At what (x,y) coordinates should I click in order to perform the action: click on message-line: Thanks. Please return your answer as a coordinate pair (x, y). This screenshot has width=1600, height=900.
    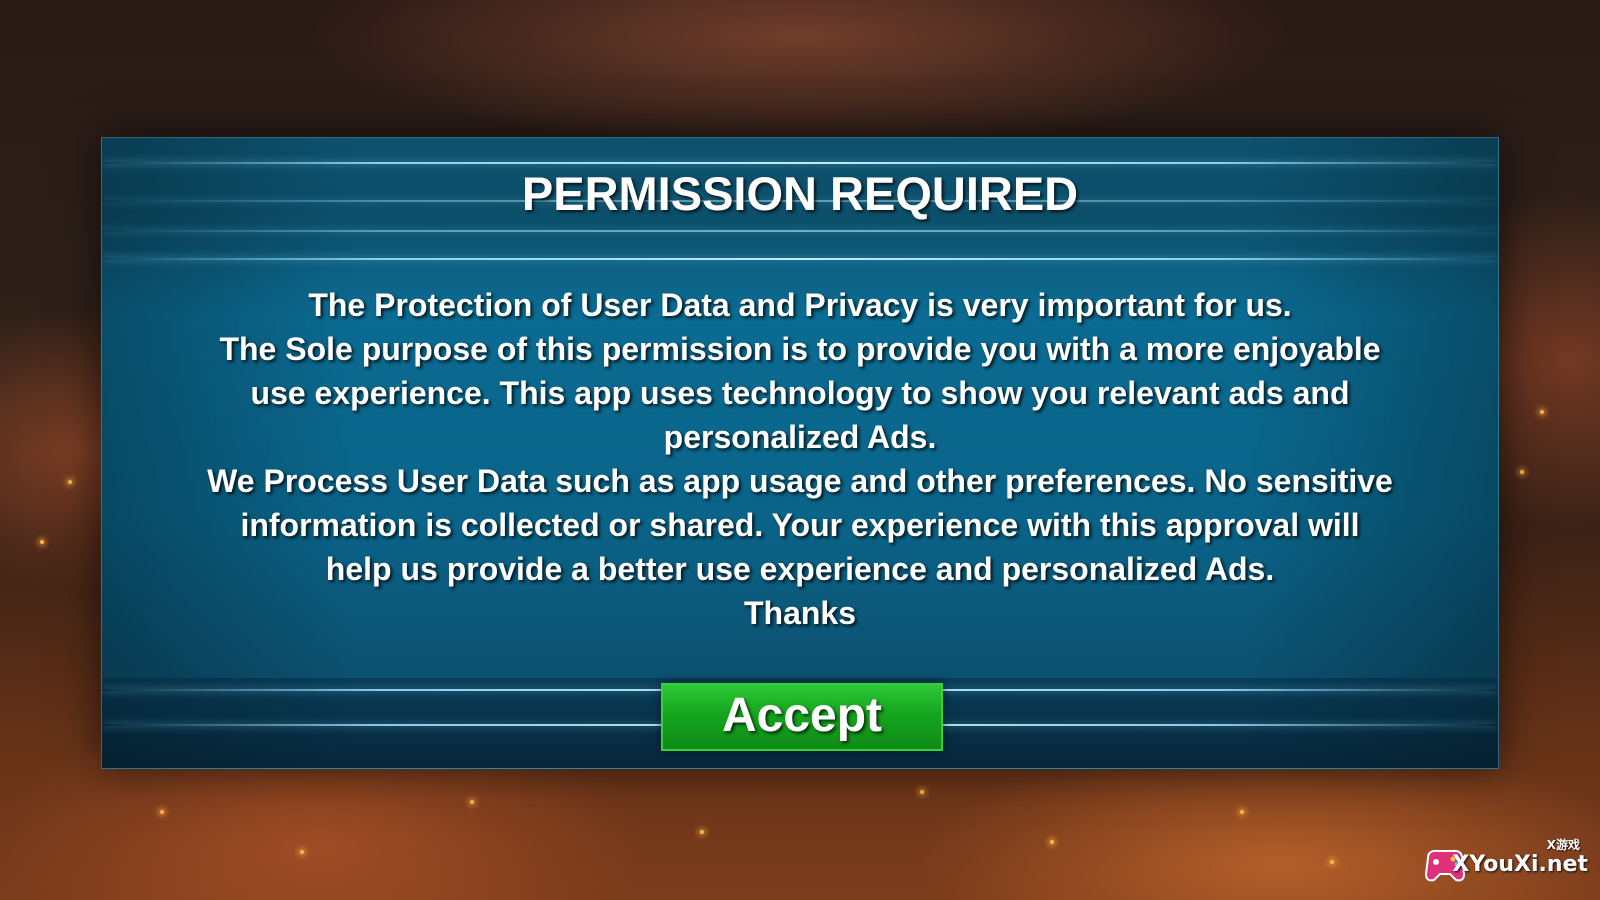
    Looking at the image, I should click on (800, 613).